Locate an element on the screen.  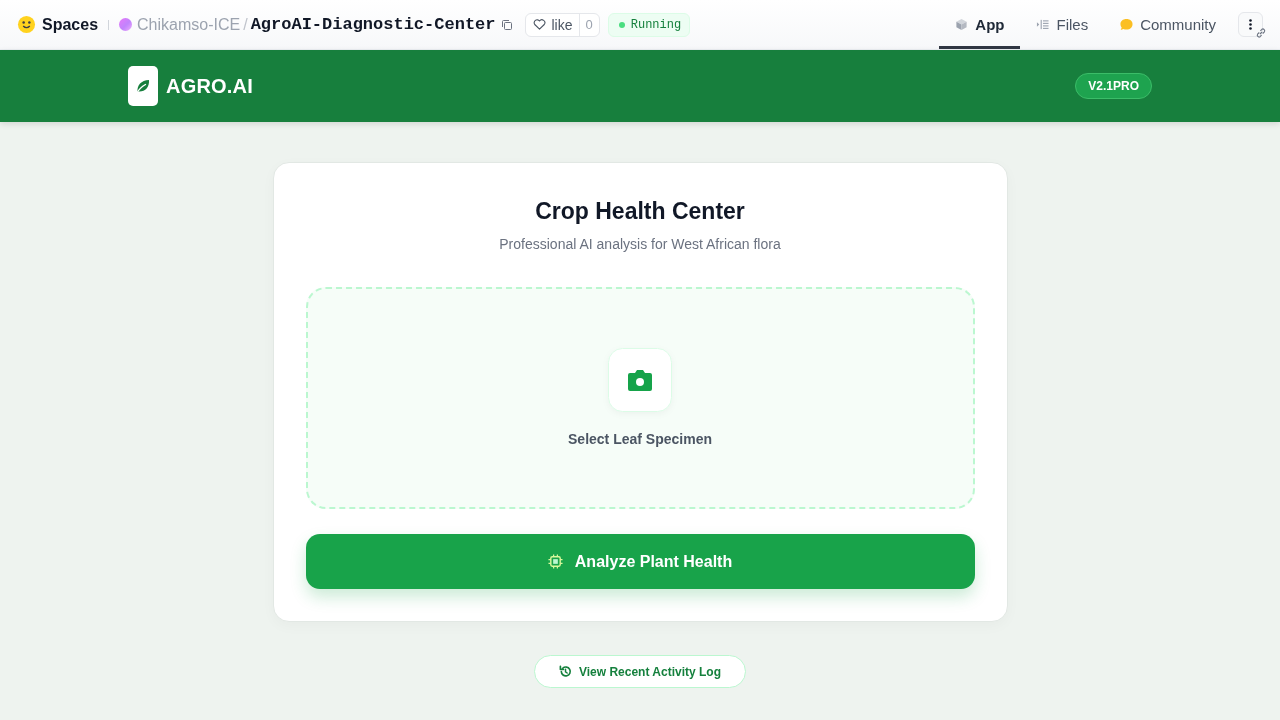
history-icon is located at coordinates (565, 671).